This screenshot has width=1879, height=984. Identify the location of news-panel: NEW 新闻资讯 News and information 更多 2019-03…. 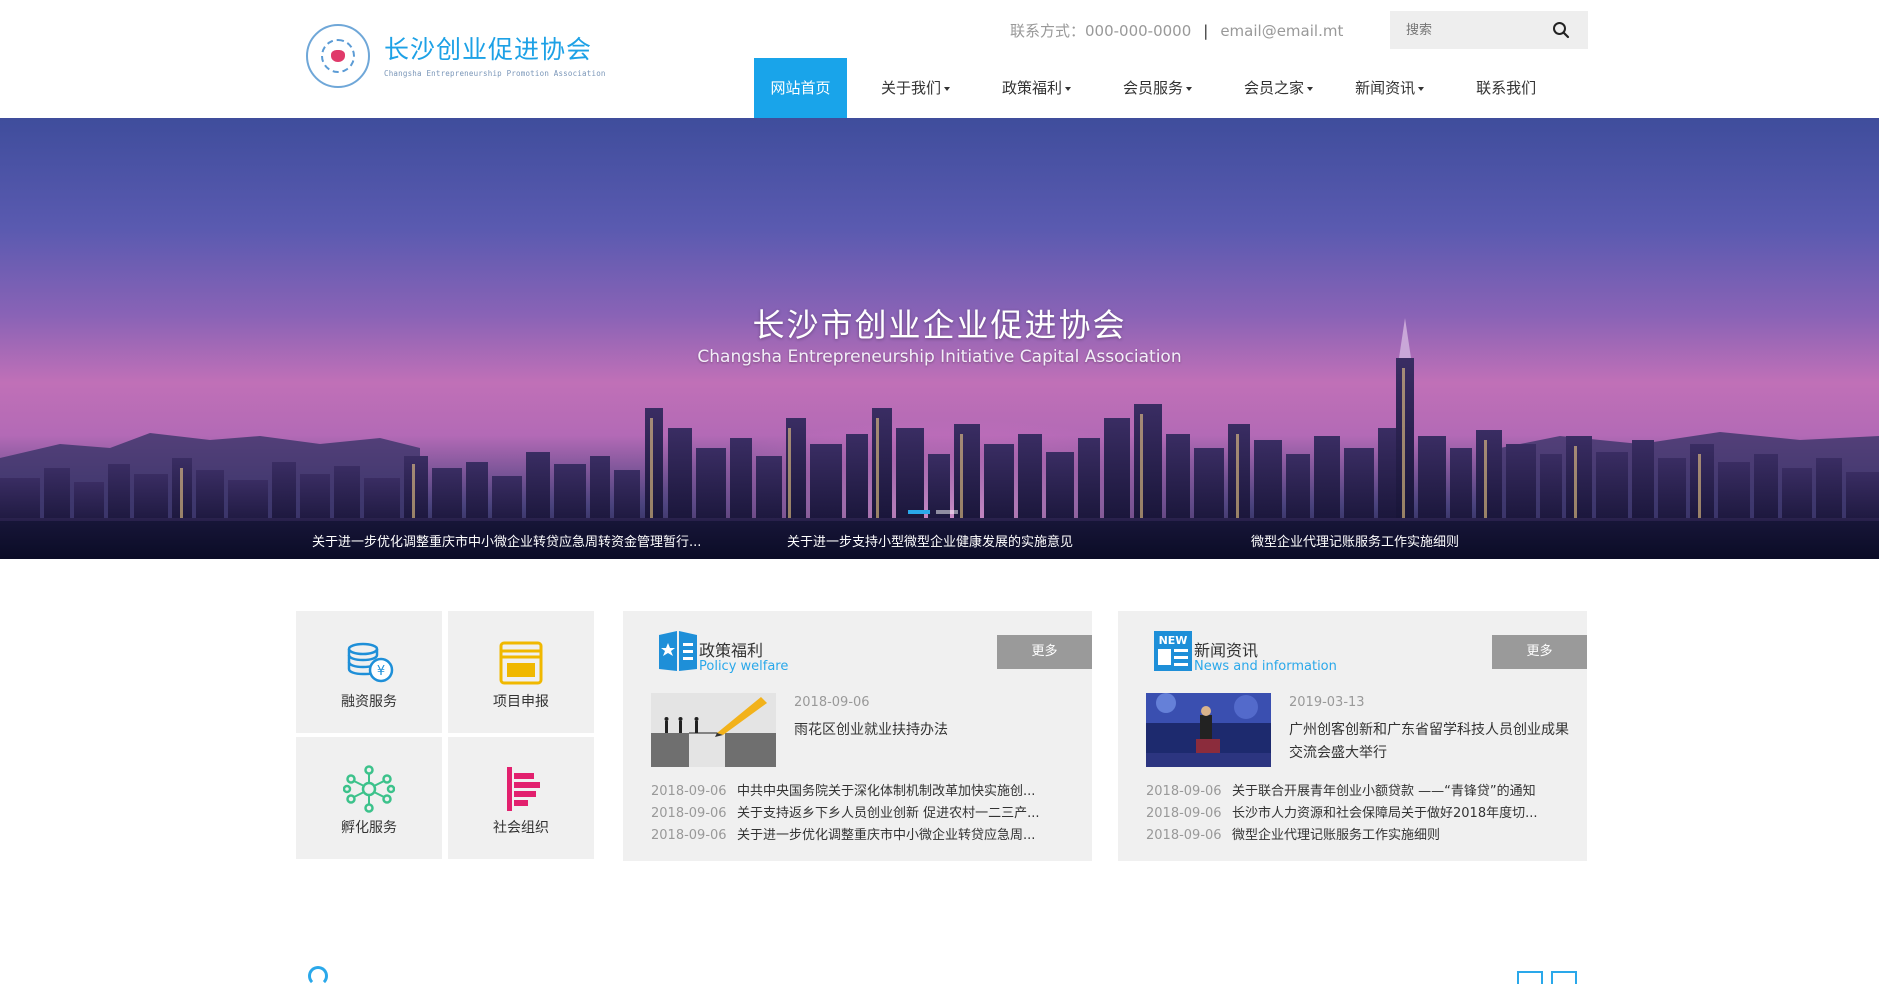
(1352, 736).